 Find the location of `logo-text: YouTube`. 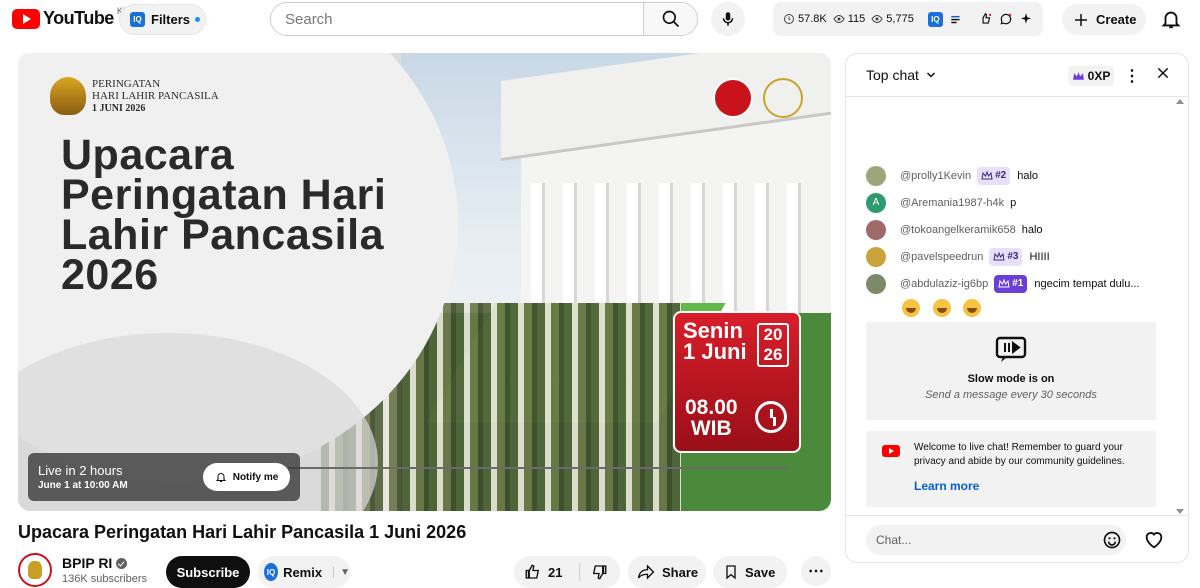

logo-text: YouTube is located at coordinates (78, 18).